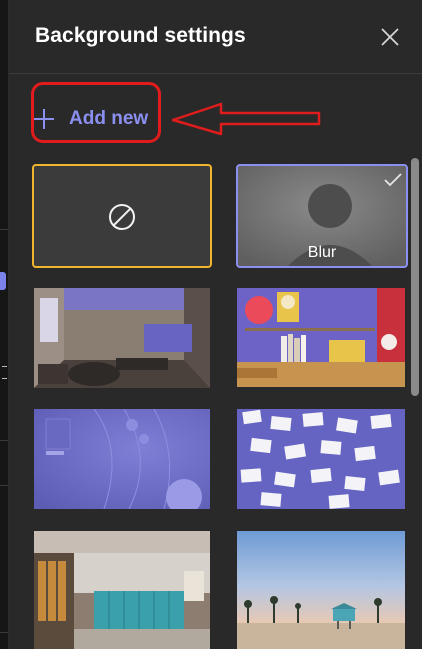  I want to click on close-button, so click(390, 37).